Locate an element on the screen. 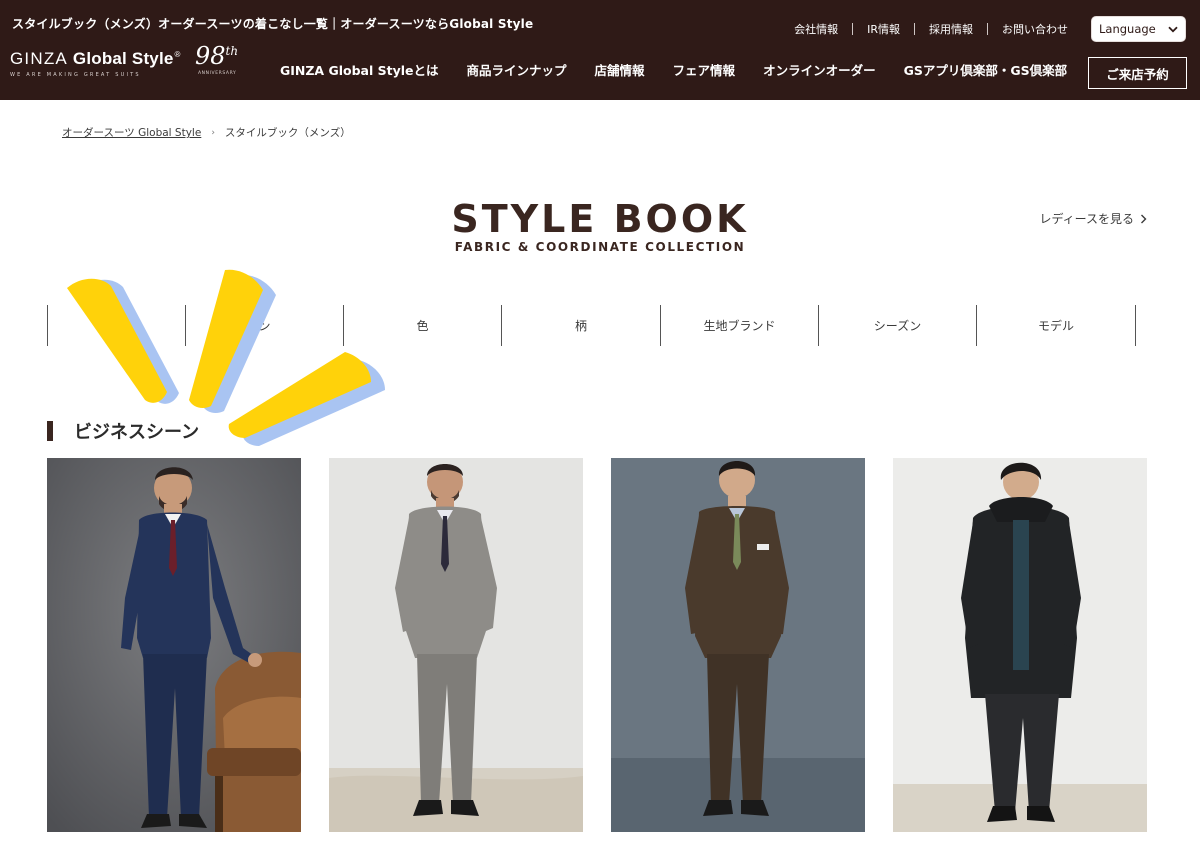 Image resolution: width=1200 pixels, height=844 pixels. tab-scene is located at coordinates (116, 325).